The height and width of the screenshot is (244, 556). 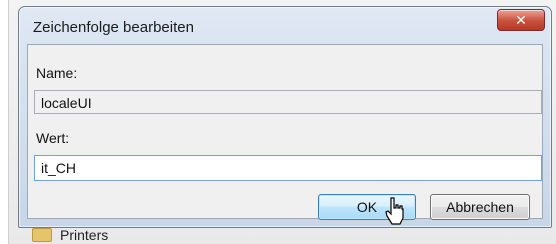 What do you see at coordinates (53, 138) in the screenshot?
I see `value-label: Wert:` at bounding box center [53, 138].